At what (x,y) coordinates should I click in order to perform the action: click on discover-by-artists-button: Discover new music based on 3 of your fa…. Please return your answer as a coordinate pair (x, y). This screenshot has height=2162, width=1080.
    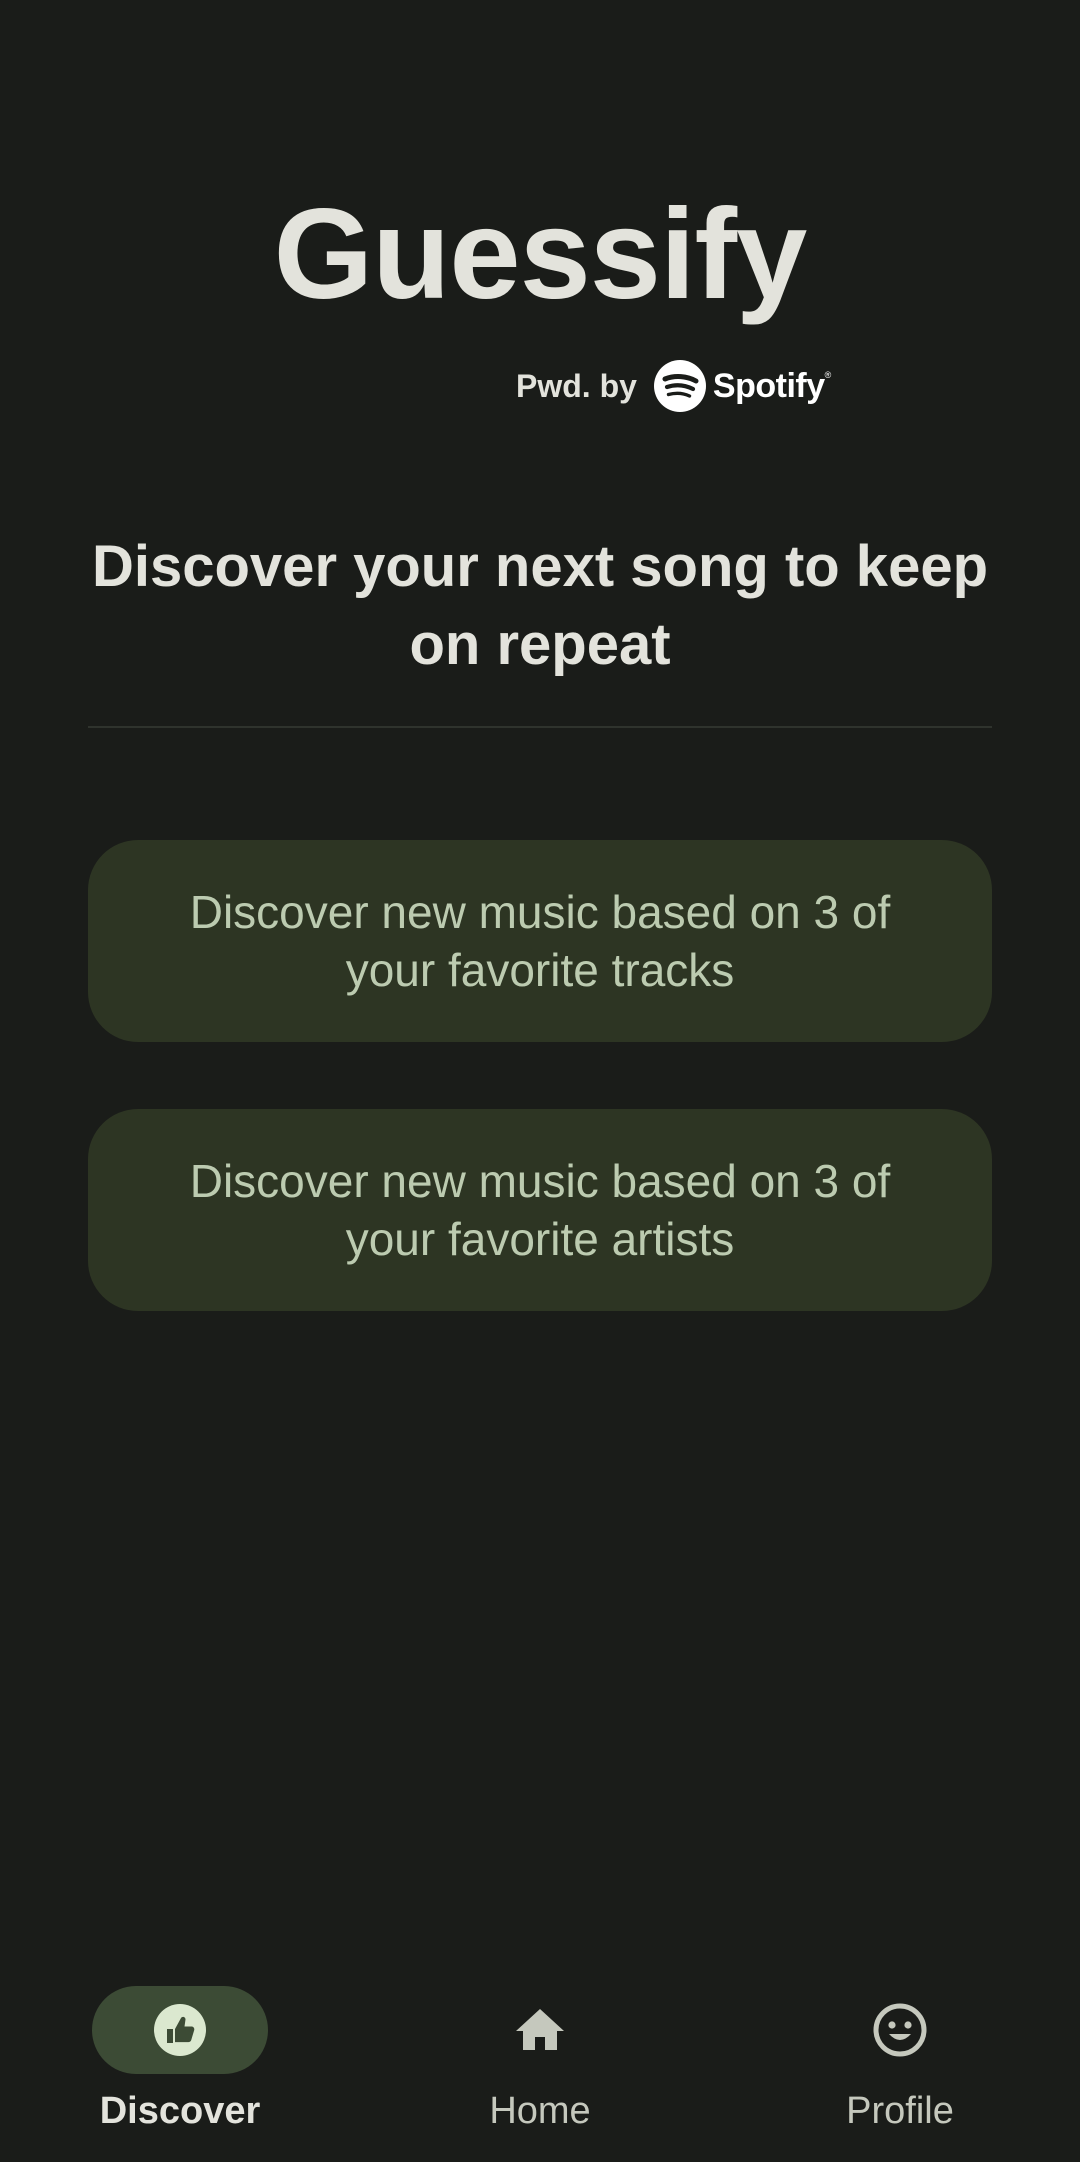
    Looking at the image, I should click on (540, 1210).